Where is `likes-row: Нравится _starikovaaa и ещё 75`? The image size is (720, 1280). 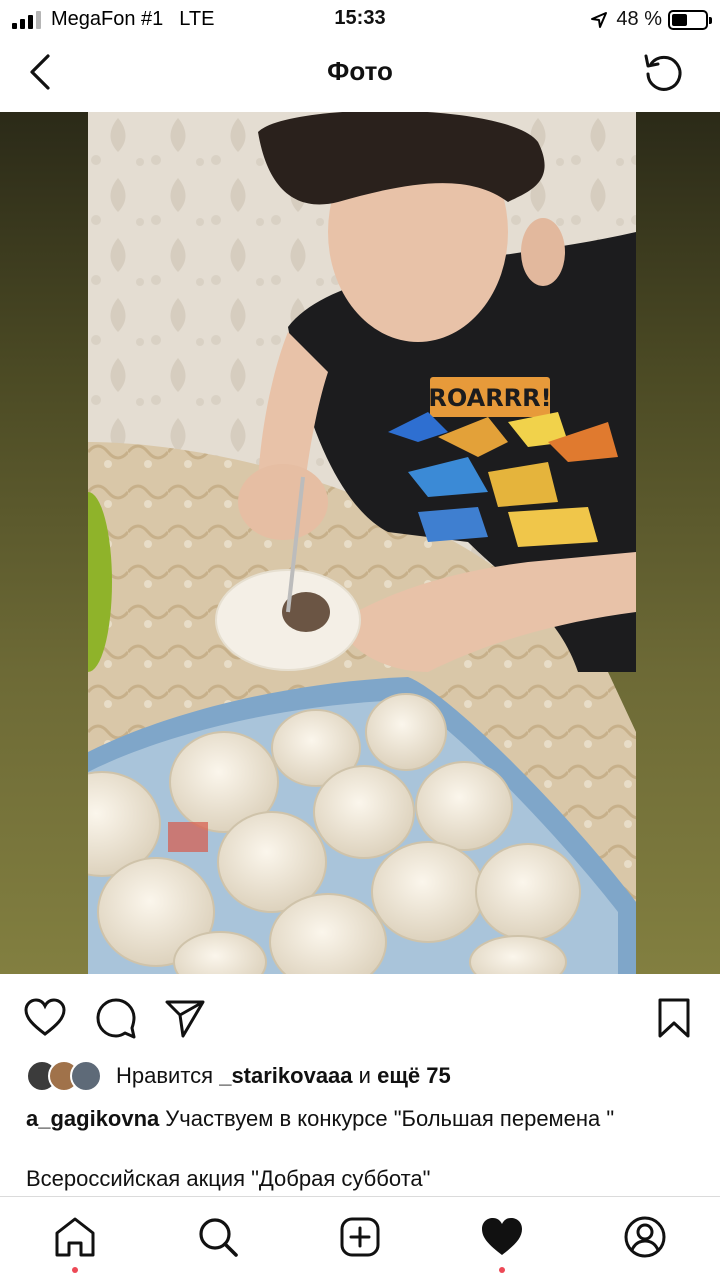
likes-row: Нравится _starikovaaa и ещё 75 is located at coordinates (238, 1076).